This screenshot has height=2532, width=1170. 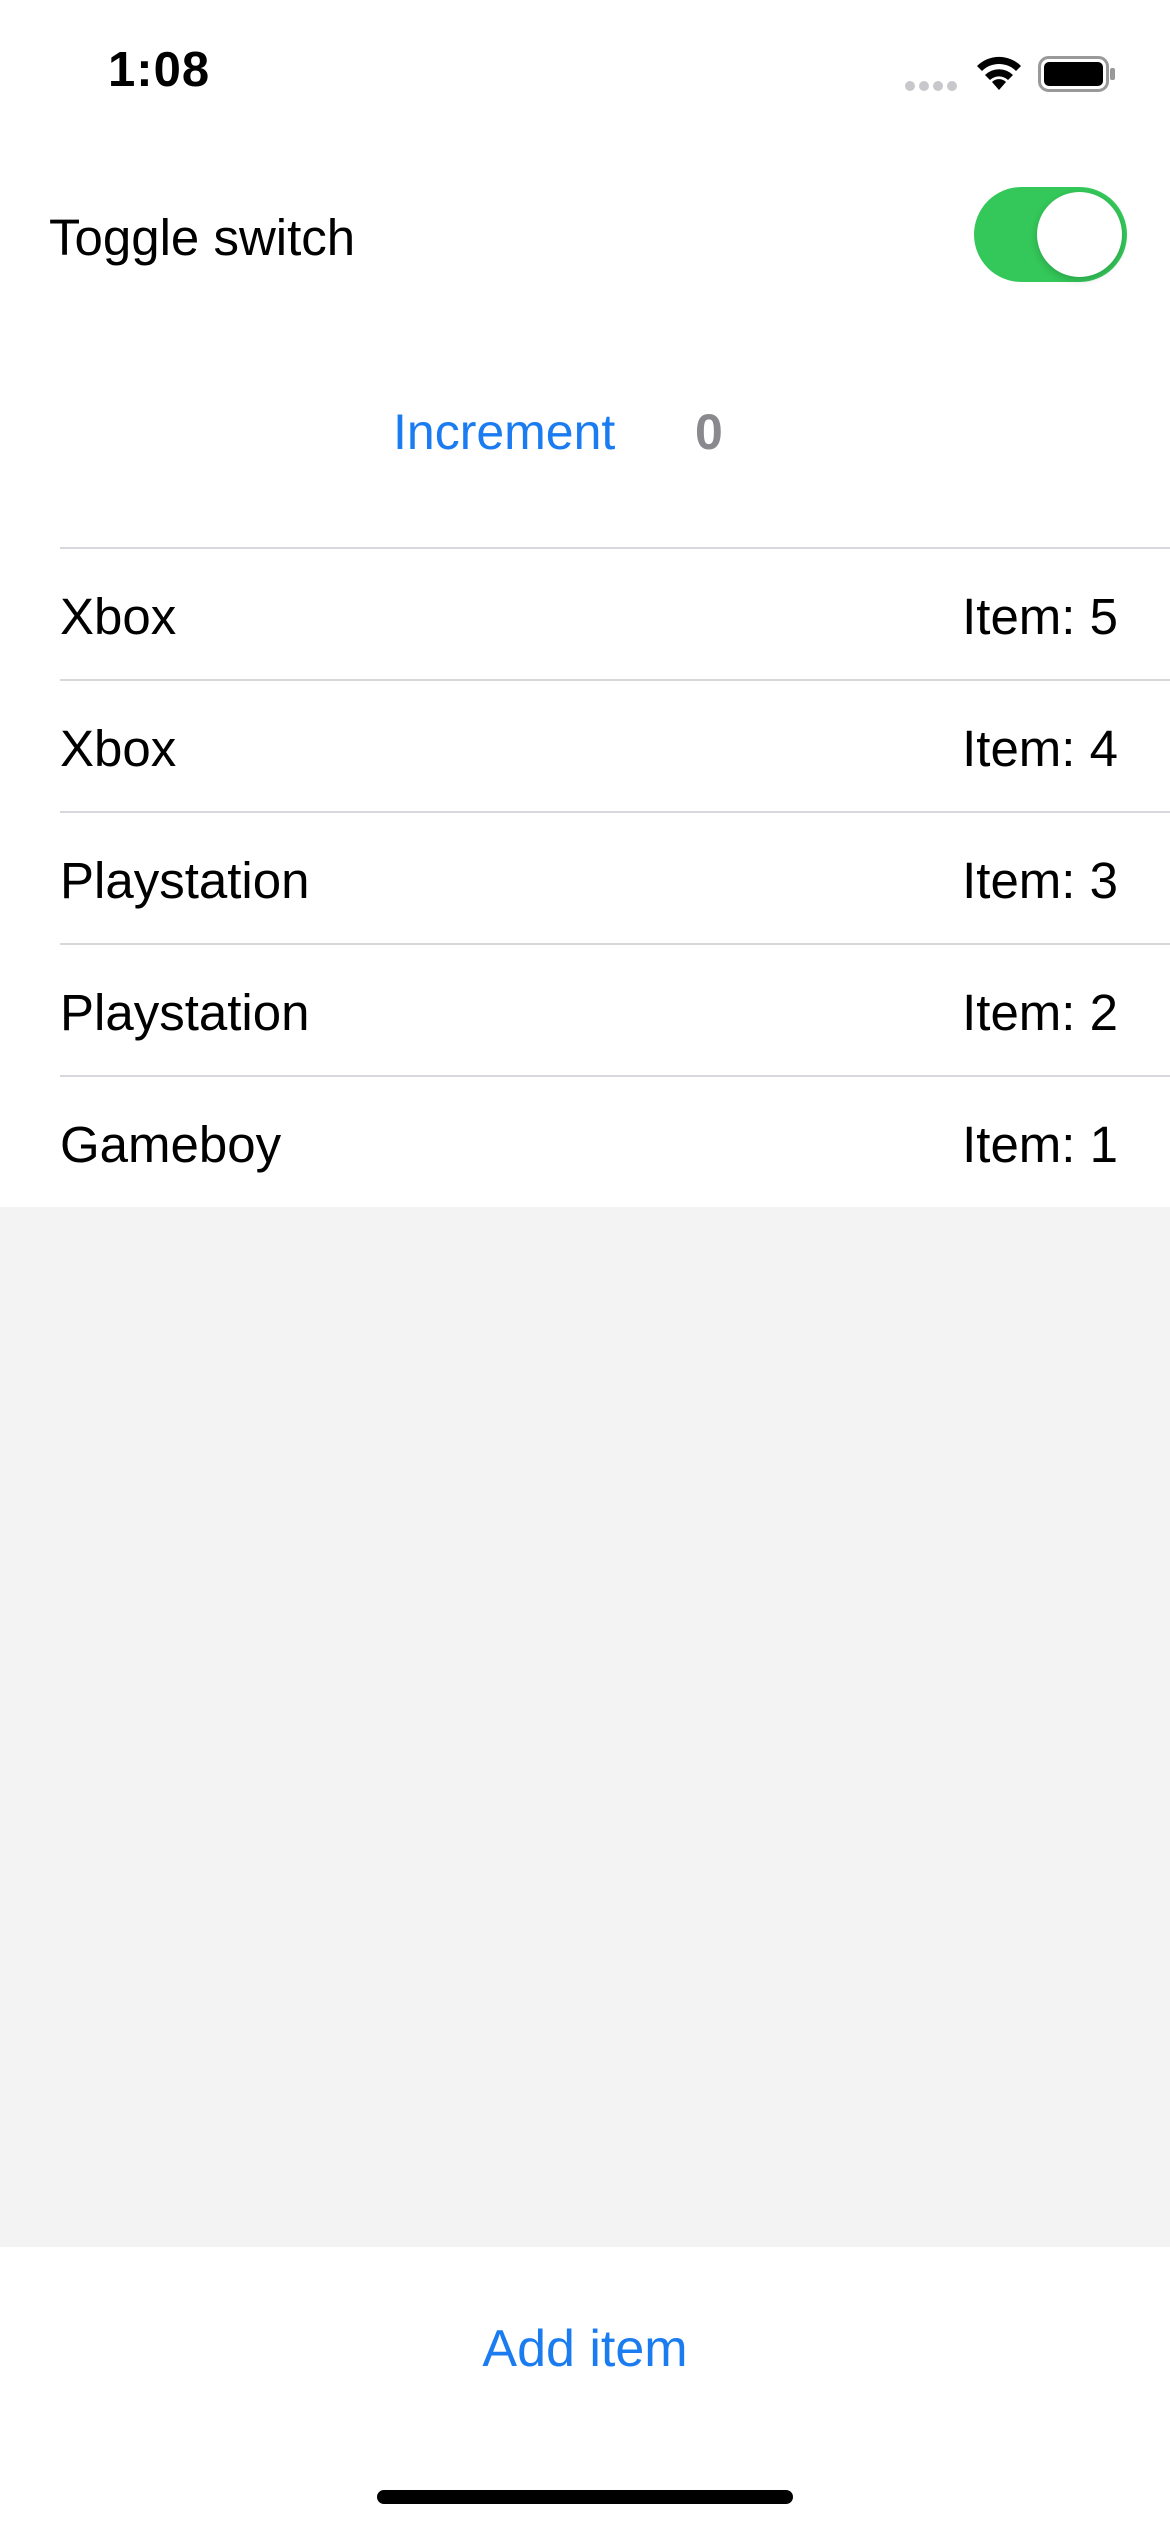 I want to click on status-bar: 1:08, so click(x=585, y=75).